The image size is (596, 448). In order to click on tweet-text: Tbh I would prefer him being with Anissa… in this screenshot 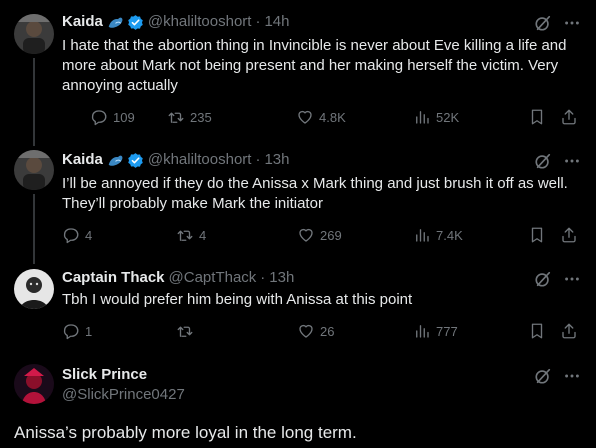, I will do `click(237, 299)`.